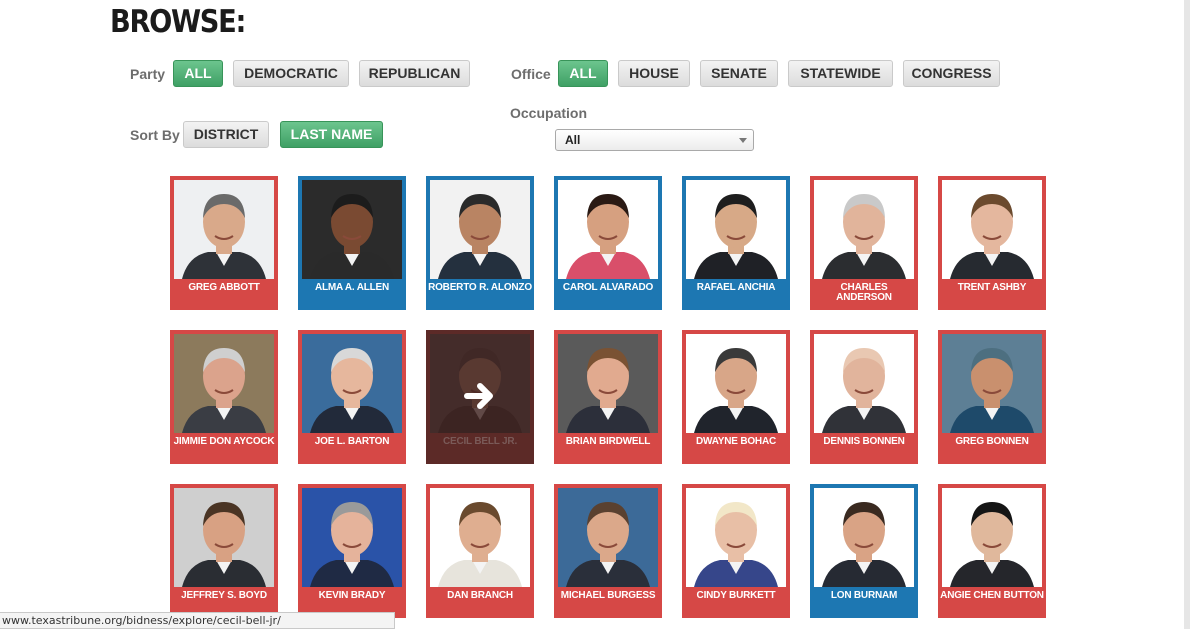 The image size is (1190, 629). What do you see at coordinates (864, 441) in the screenshot?
I see `official-name: DENNIS BONNEN` at bounding box center [864, 441].